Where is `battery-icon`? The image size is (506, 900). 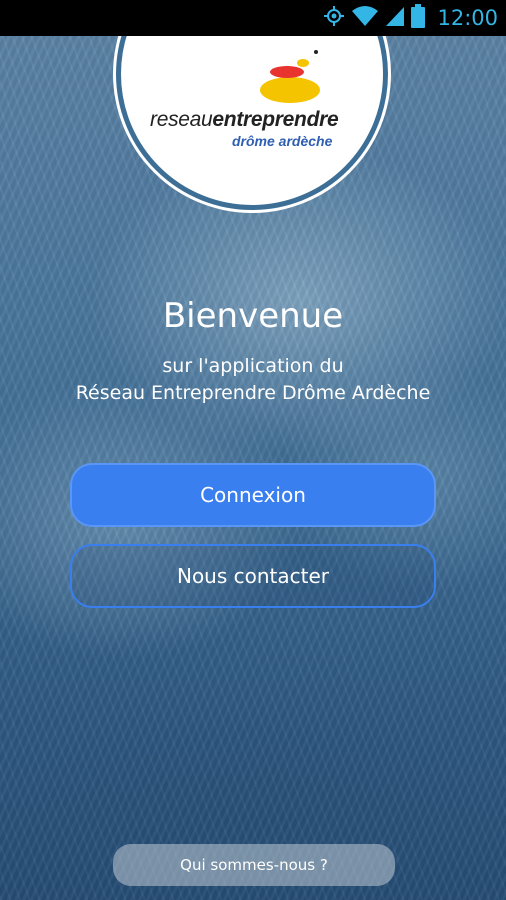 battery-icon is located at coordinates (418, 18).